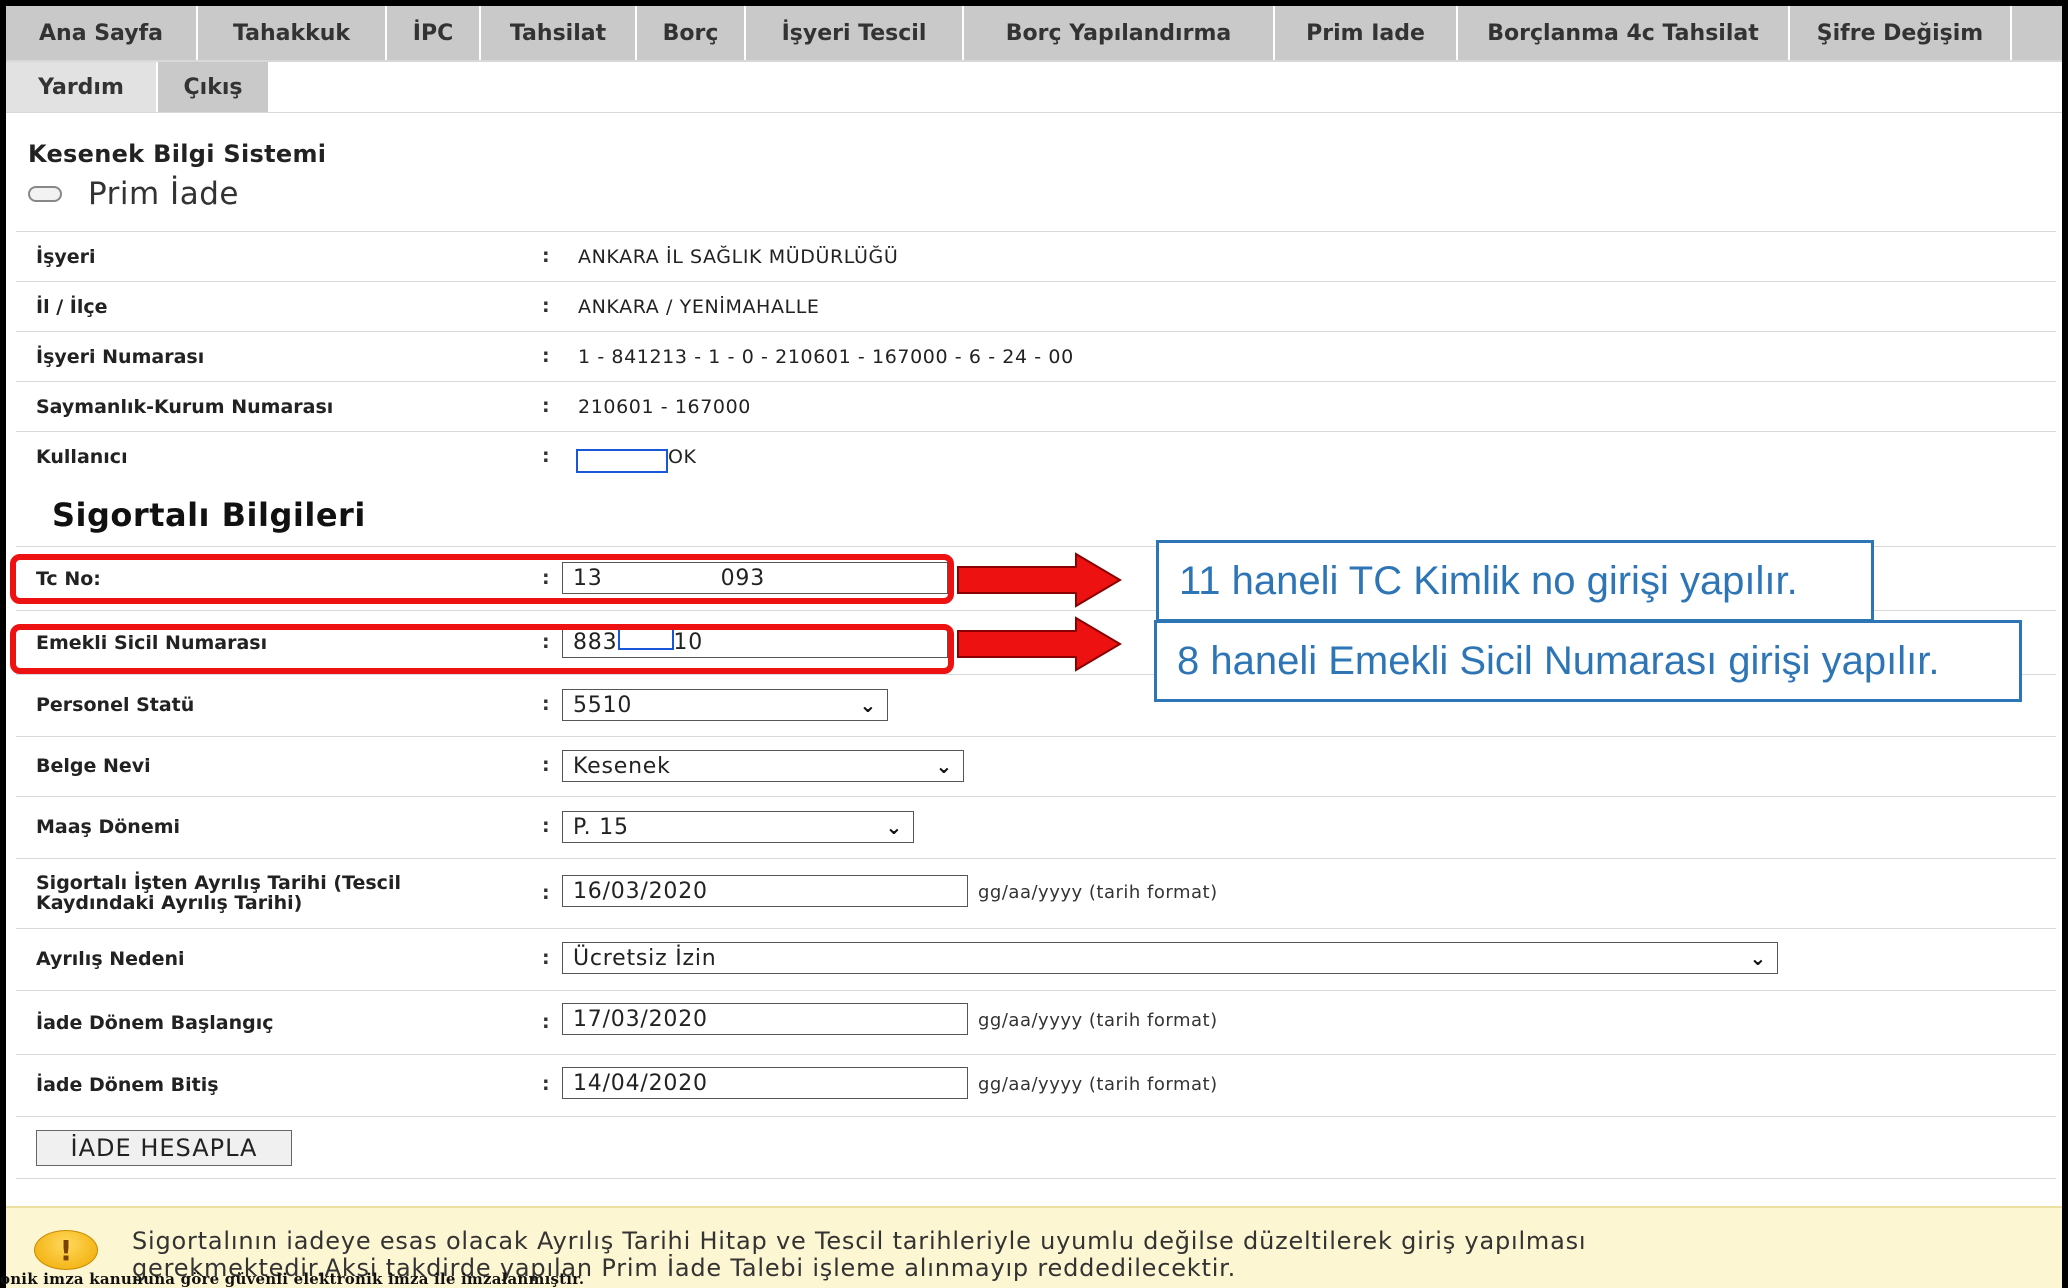 The width and height of the screenshot is (2068, 1288). Describe the element at coordinates (293, 765) in the screenshot. I see `row-belge-nevi: Belge Nevi :` at that location.